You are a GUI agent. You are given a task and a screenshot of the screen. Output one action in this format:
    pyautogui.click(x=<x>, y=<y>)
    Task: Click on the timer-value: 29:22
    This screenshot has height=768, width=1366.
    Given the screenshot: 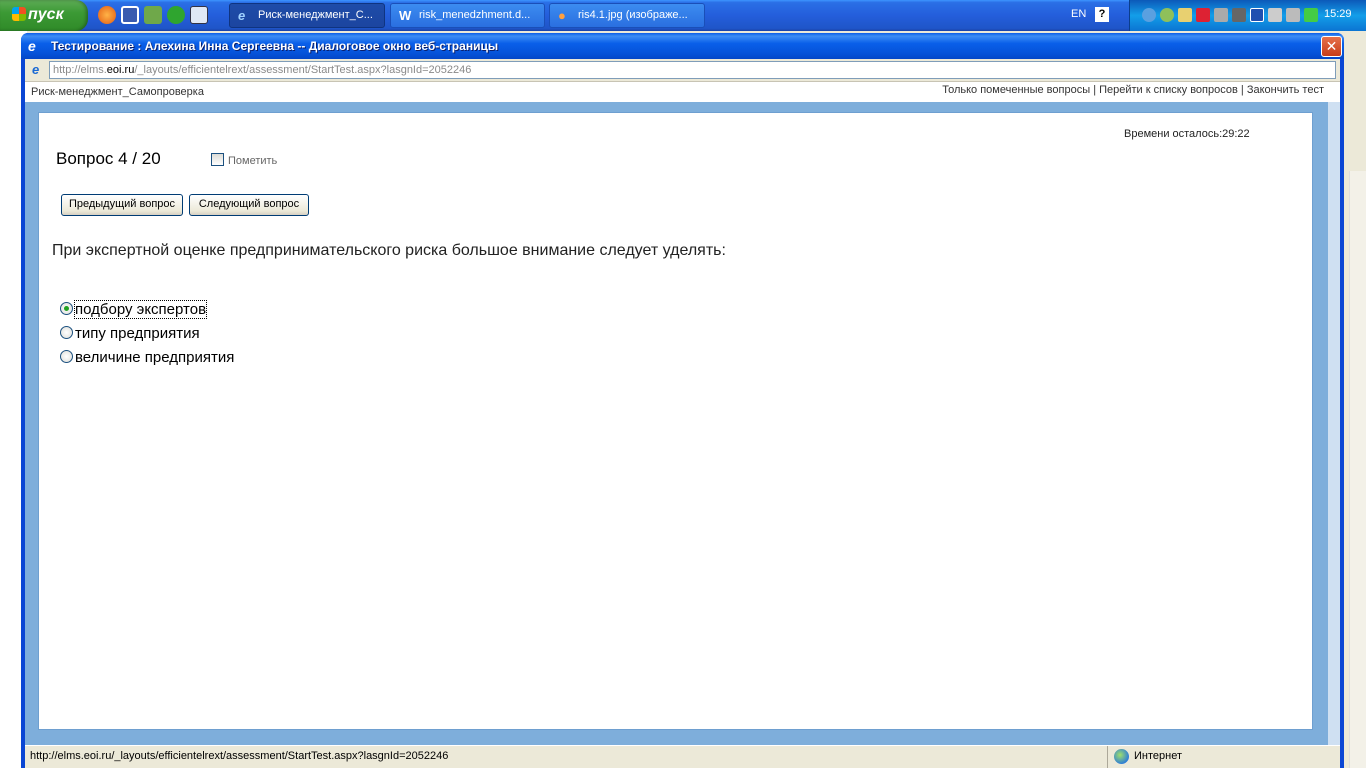 What is the action you would take?
    pyautogui.click(x=1236, y=134)
    